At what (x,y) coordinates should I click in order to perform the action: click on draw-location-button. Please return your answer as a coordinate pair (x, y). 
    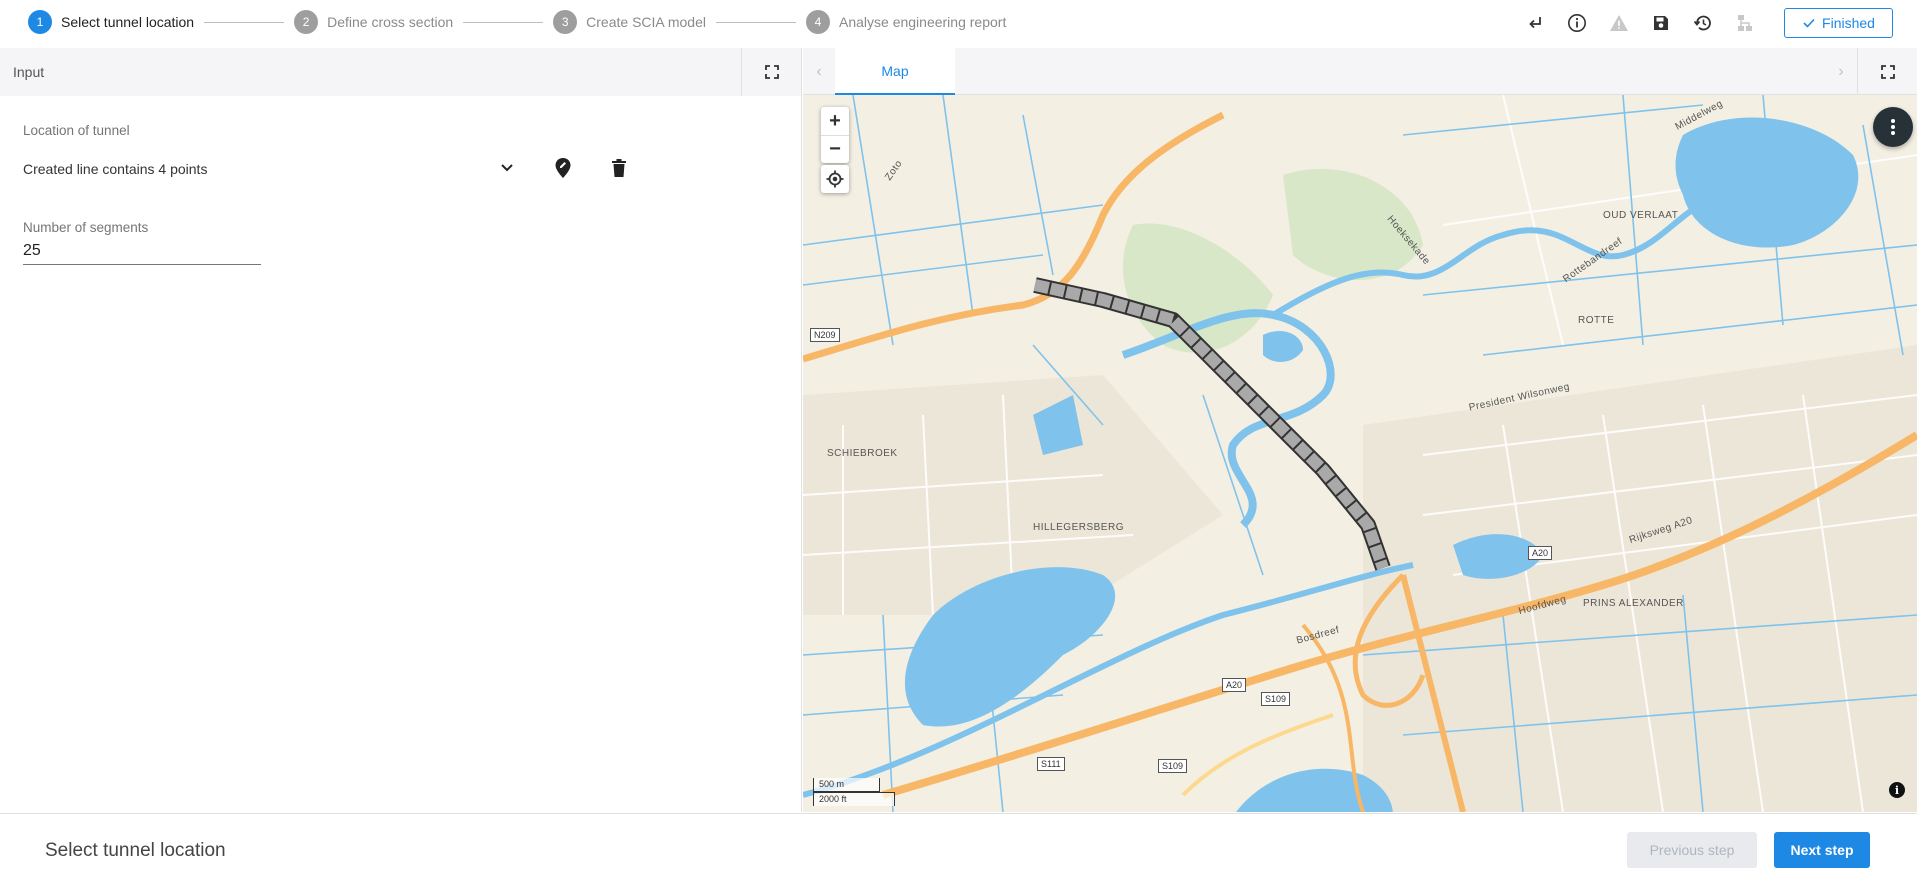
    Looking at the image, I should click on (563, 168).